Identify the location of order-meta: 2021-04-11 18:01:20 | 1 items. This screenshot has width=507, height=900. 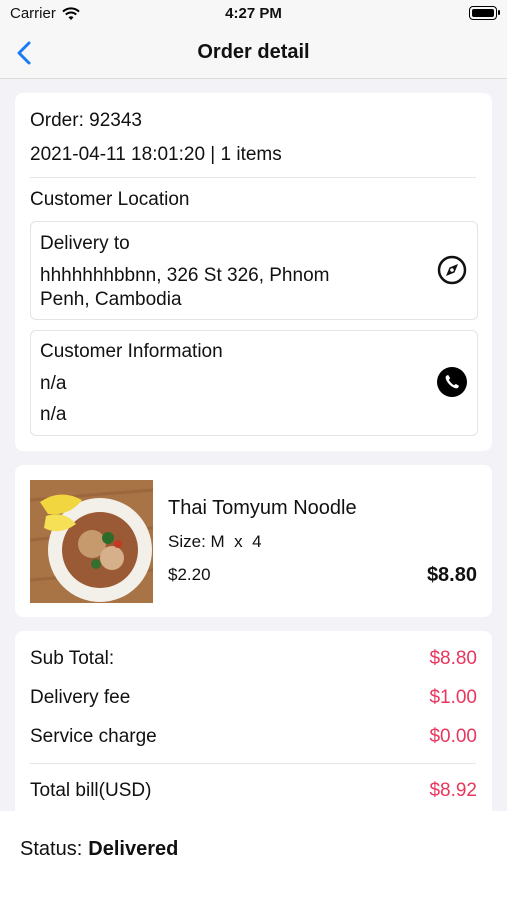
(156, 154).